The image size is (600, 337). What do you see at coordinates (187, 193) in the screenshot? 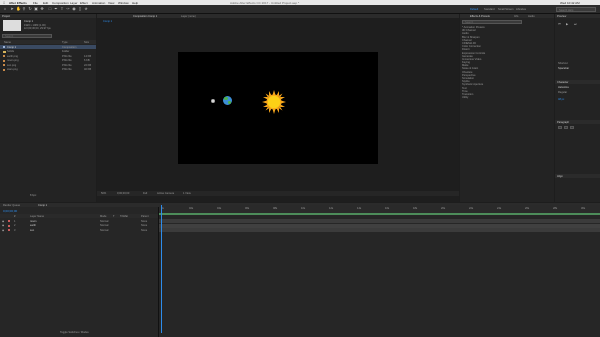
I see `views-select: 1 View` at bounding box center [187, 193].